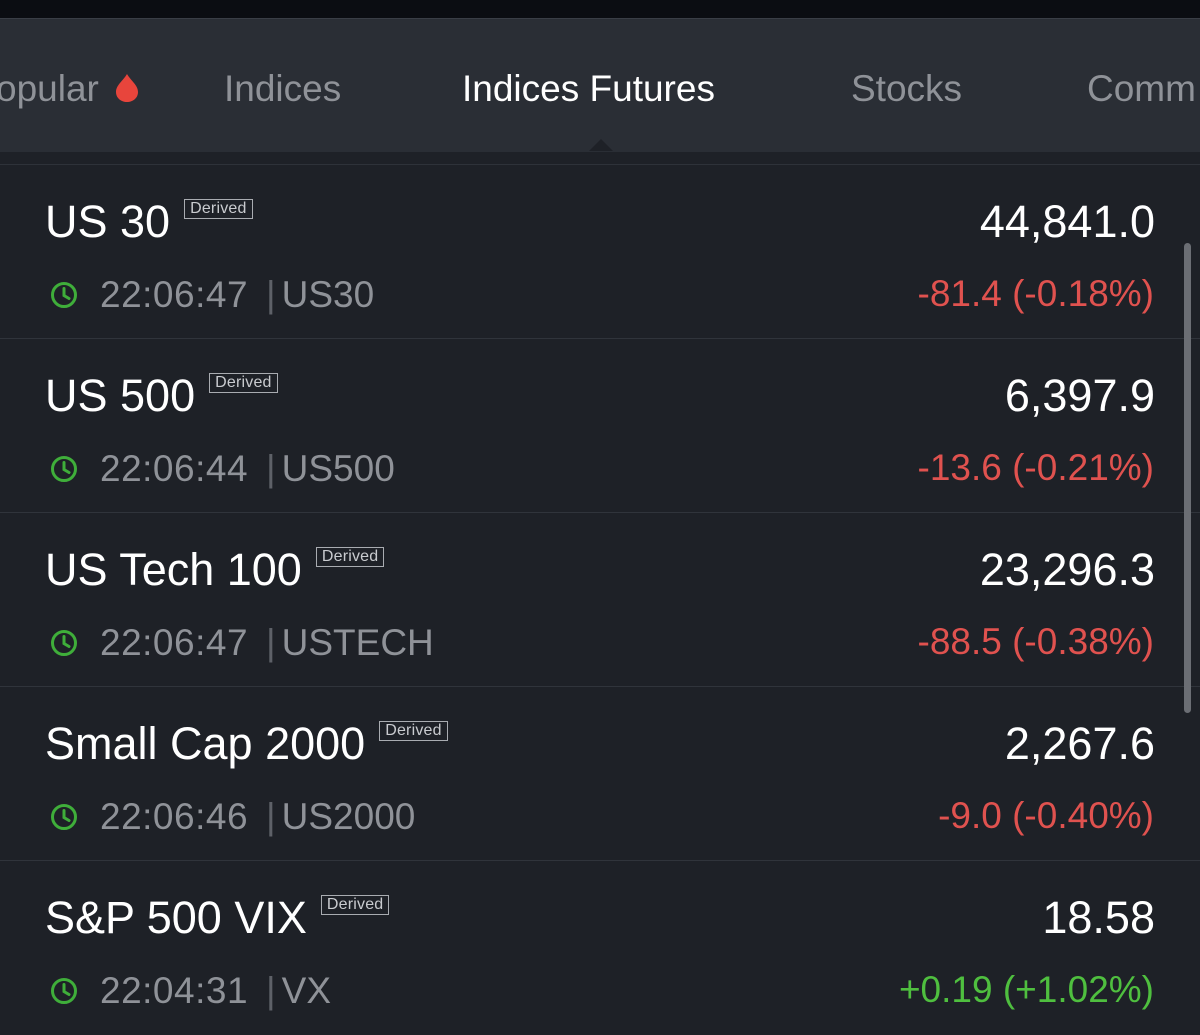 The image size is (1200, 1035). I want to click on quote-time: 22:04:31, so click(174, 990).